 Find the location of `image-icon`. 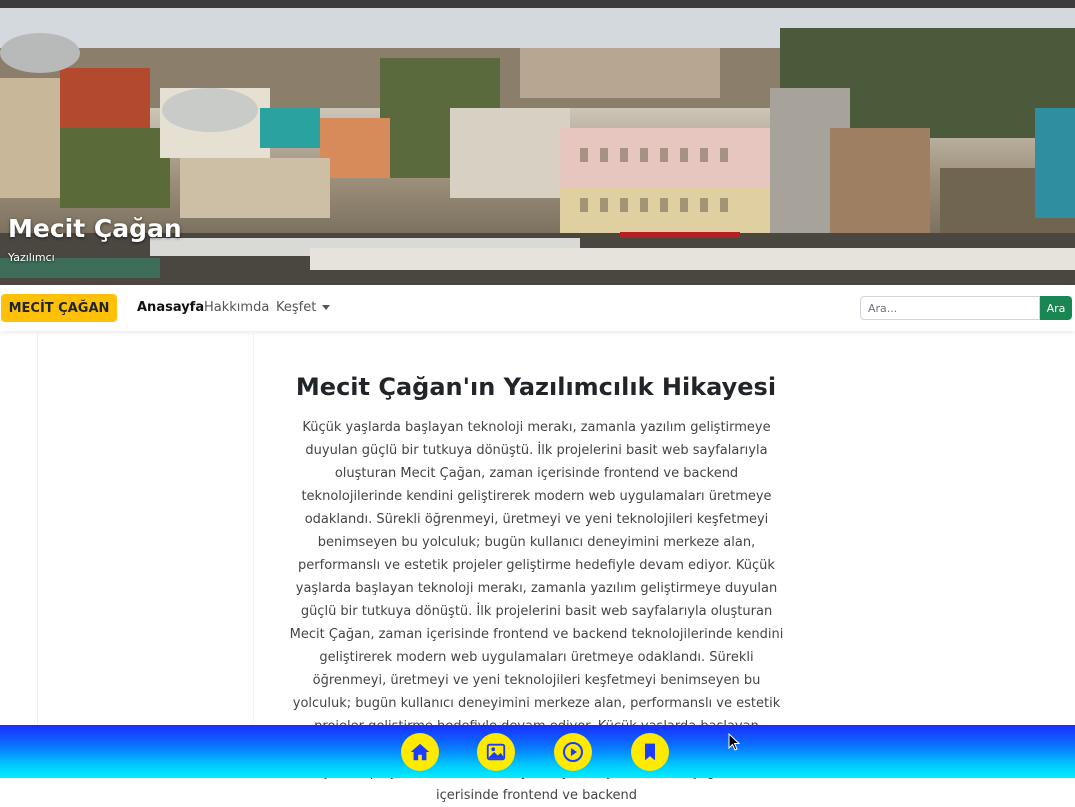

image-icon is located at coordinates (496, 752).